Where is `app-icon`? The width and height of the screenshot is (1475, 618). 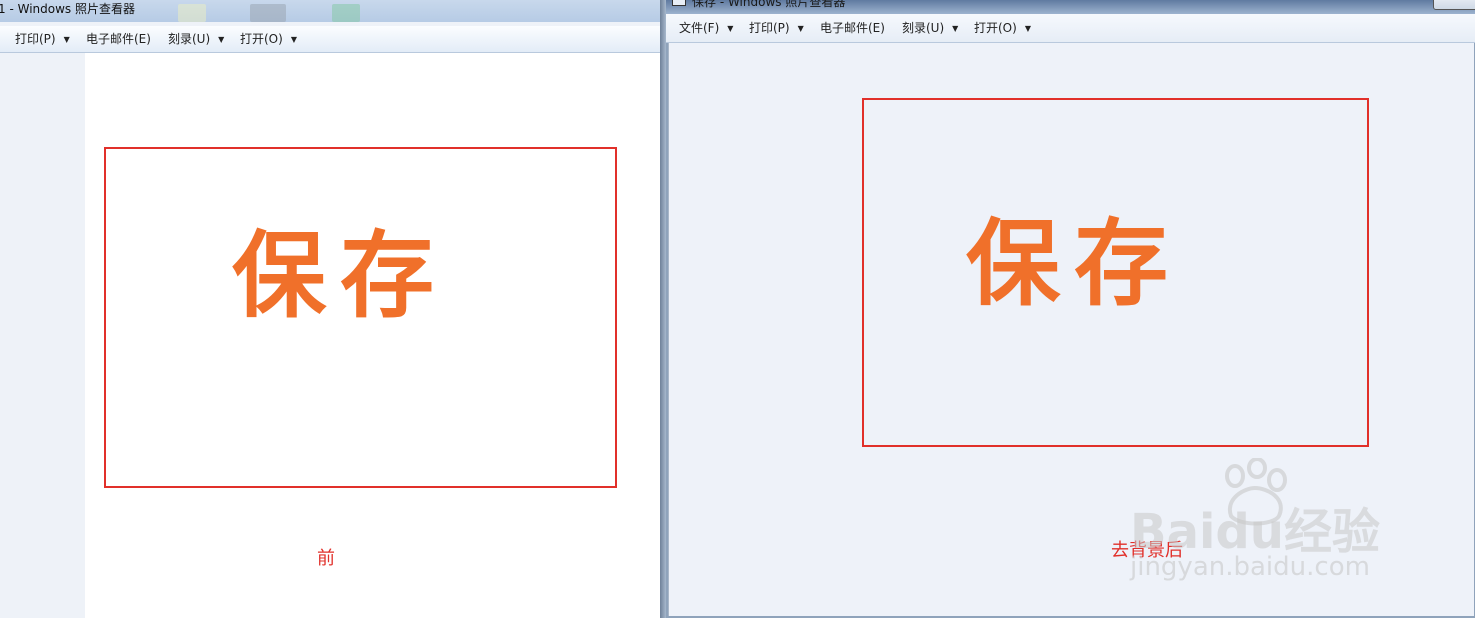 app-icon is located at coordinates (679, 3).